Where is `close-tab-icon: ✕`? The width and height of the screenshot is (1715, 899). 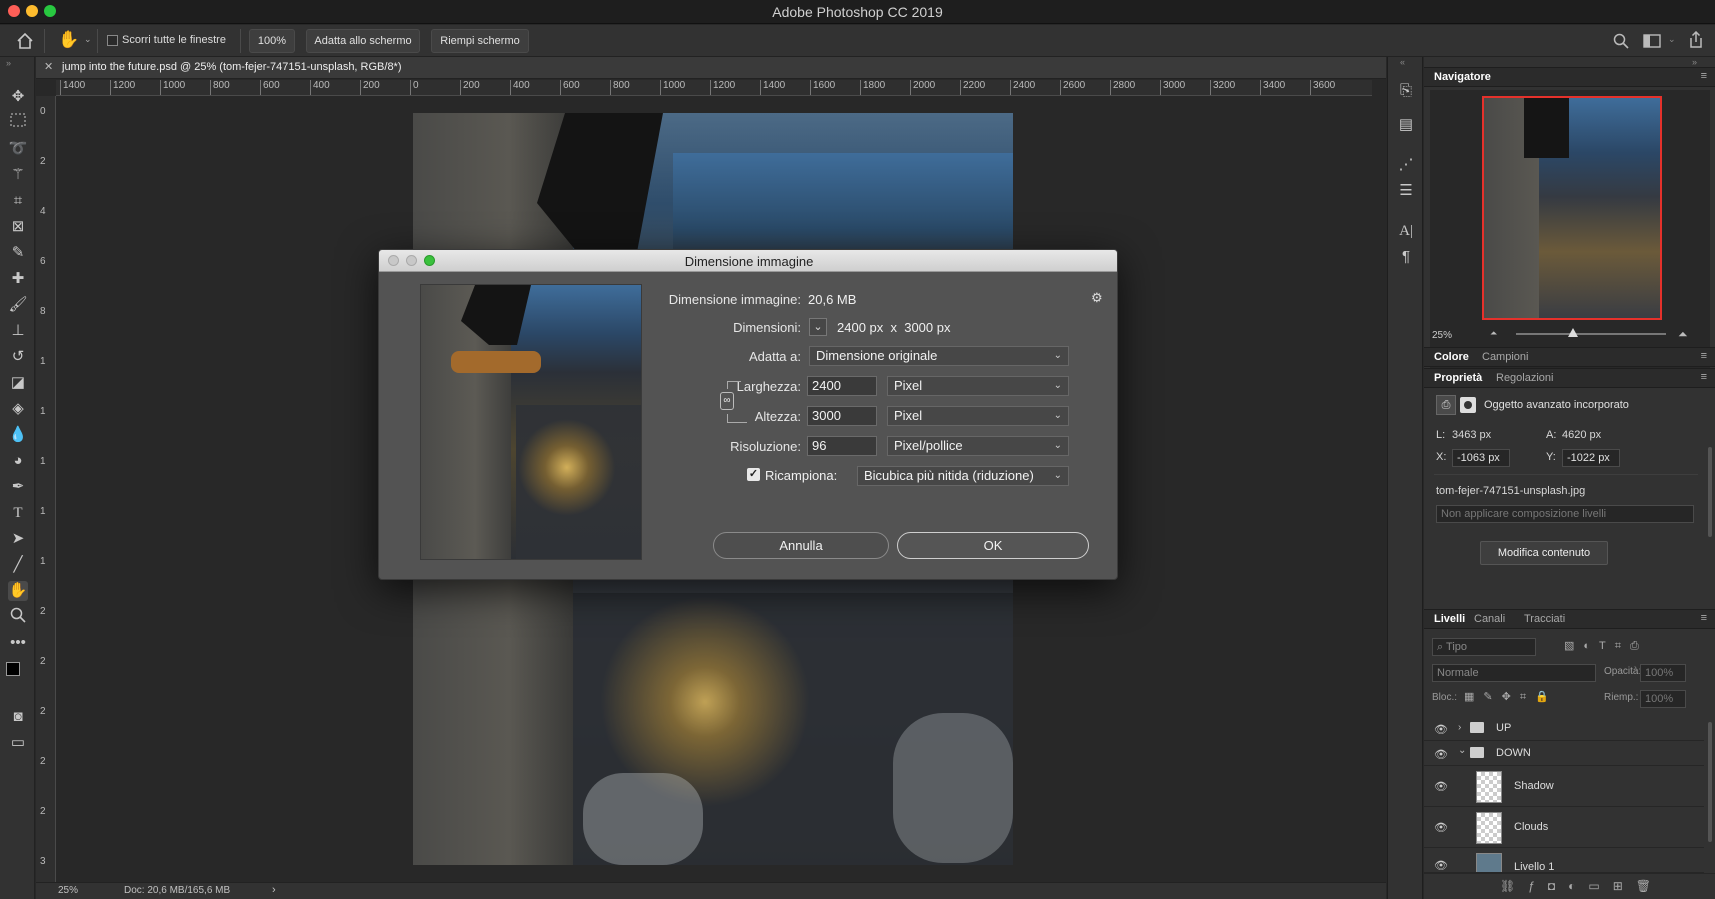
close-tab-icon: ✕ is located at coordinates (48, 66).